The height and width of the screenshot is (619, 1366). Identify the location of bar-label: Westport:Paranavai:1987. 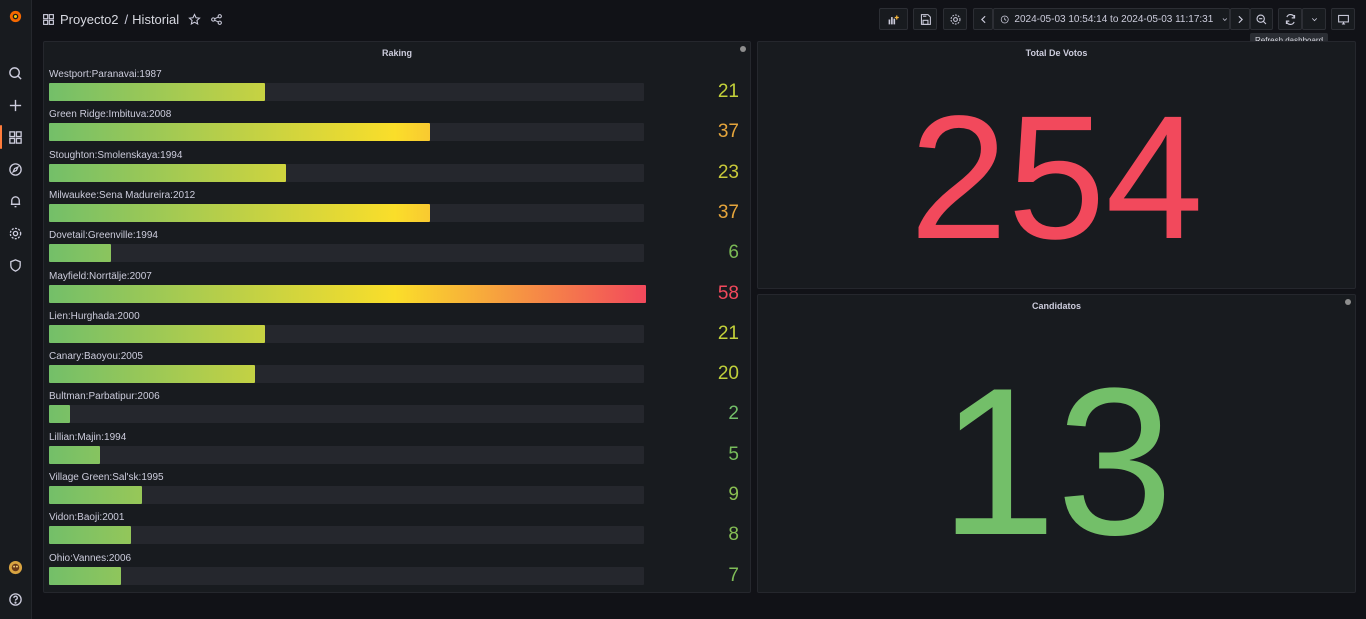
(105, 74).